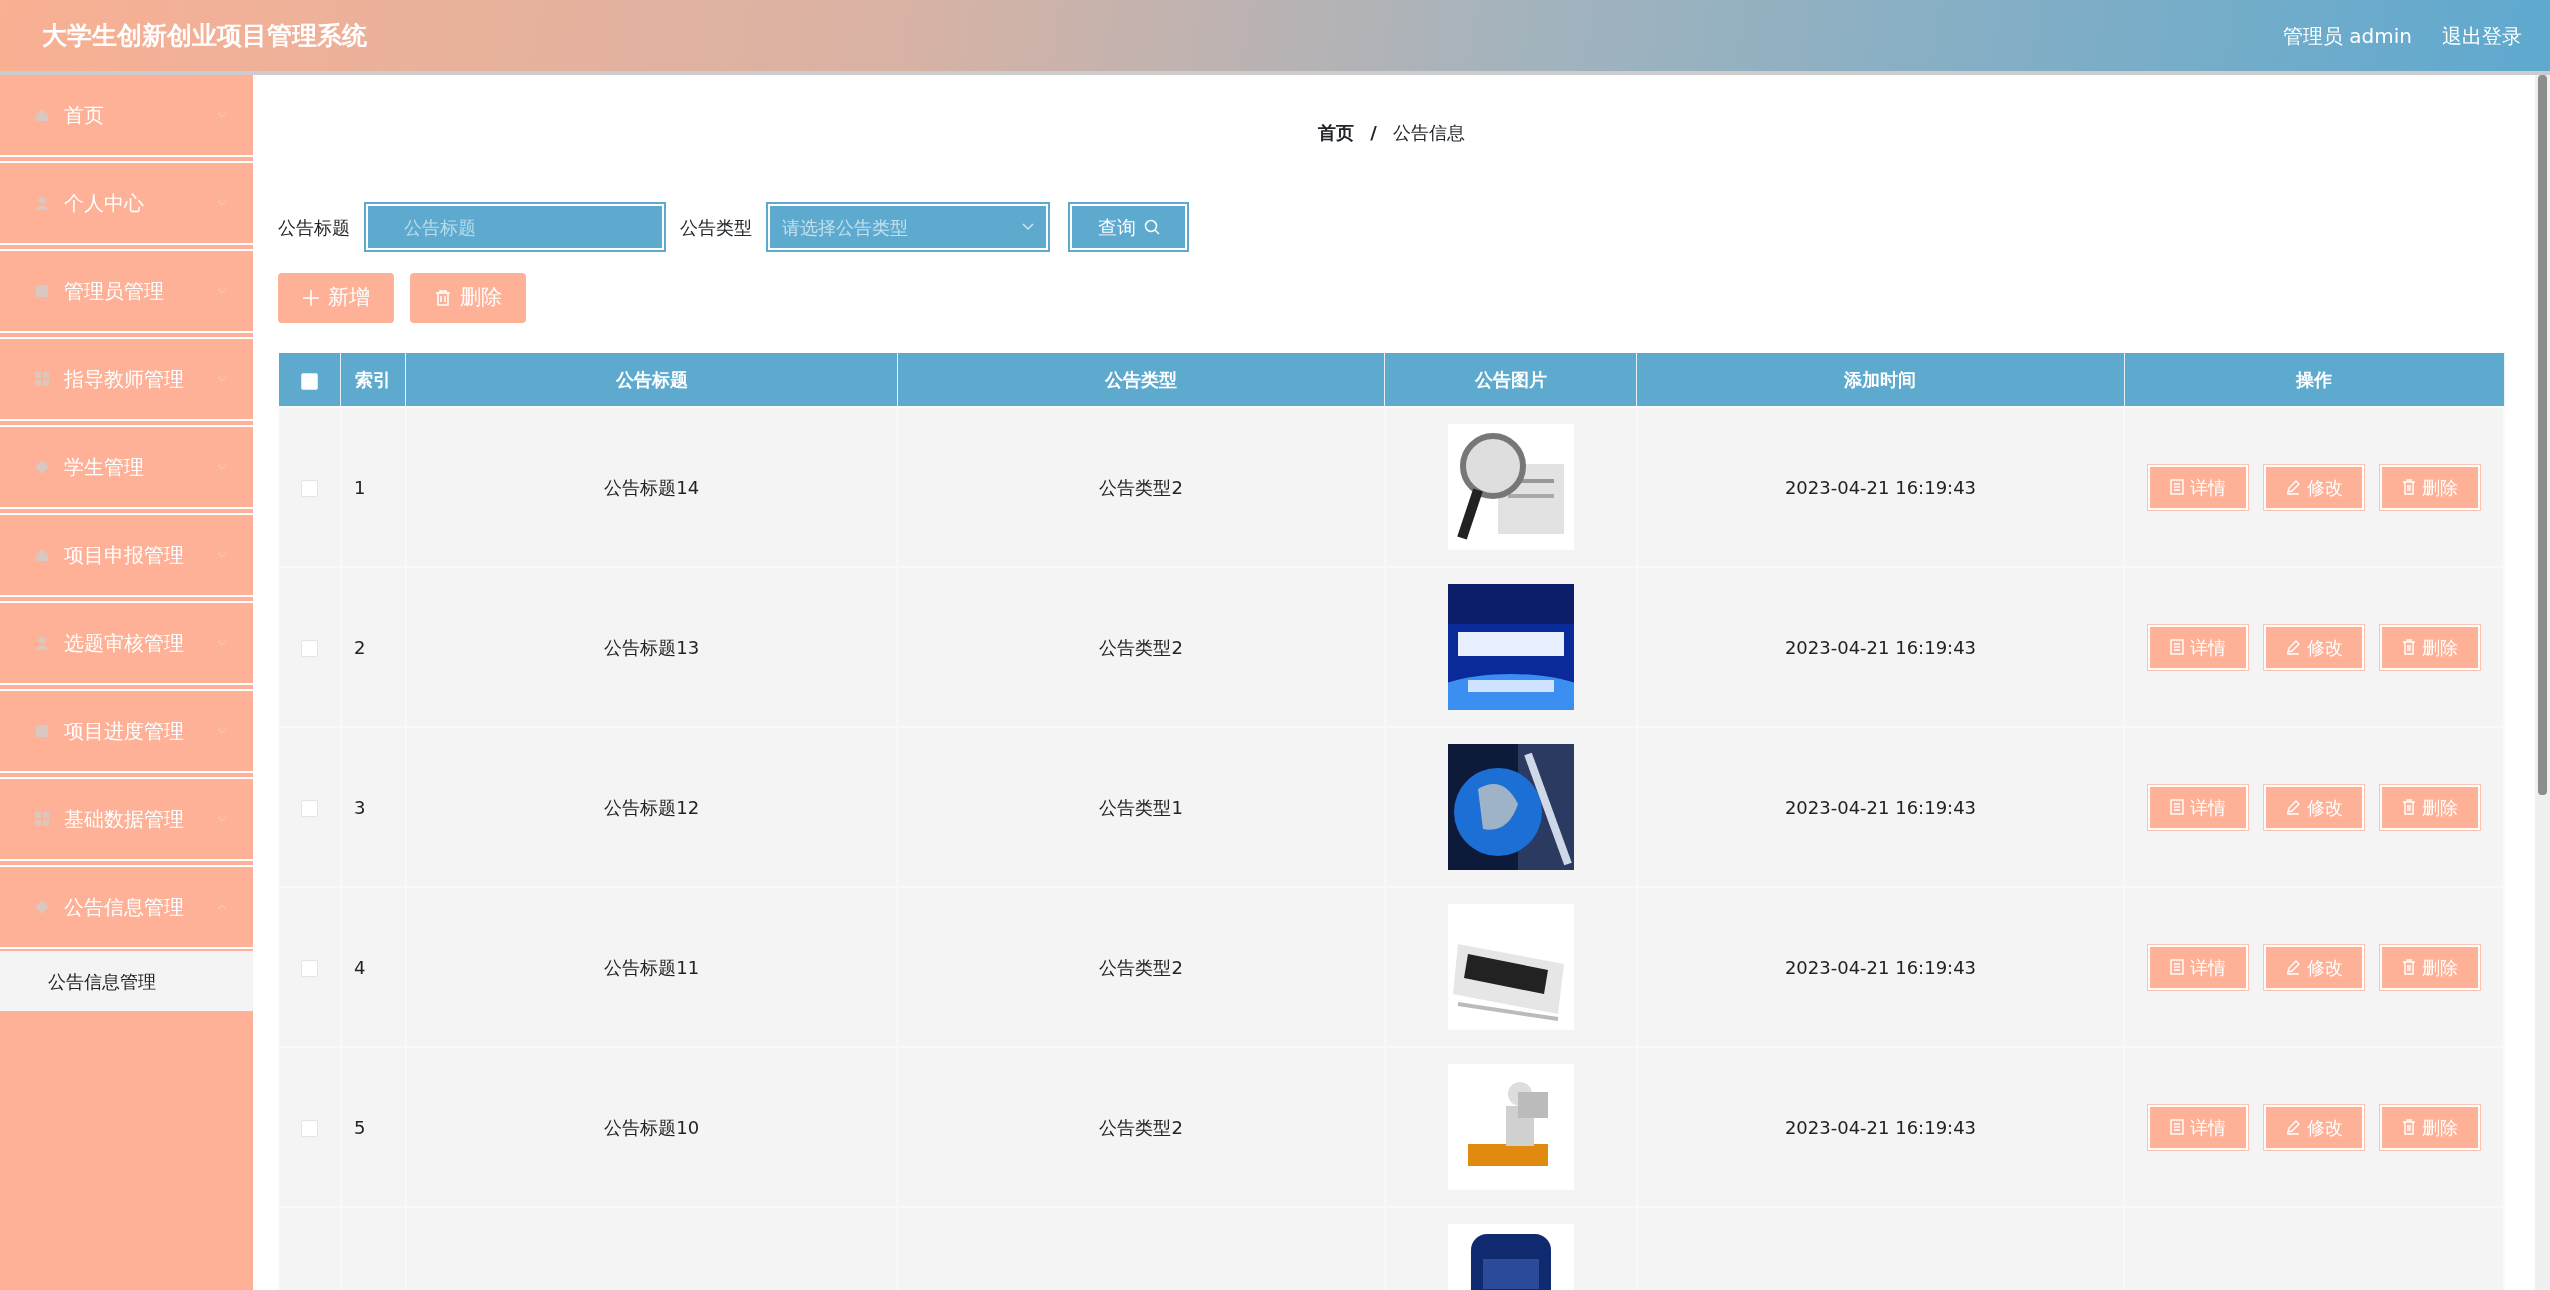  Describe the element at coordinates (2314, 380) in the screenshot. I see `column-header: 操作` at that location.